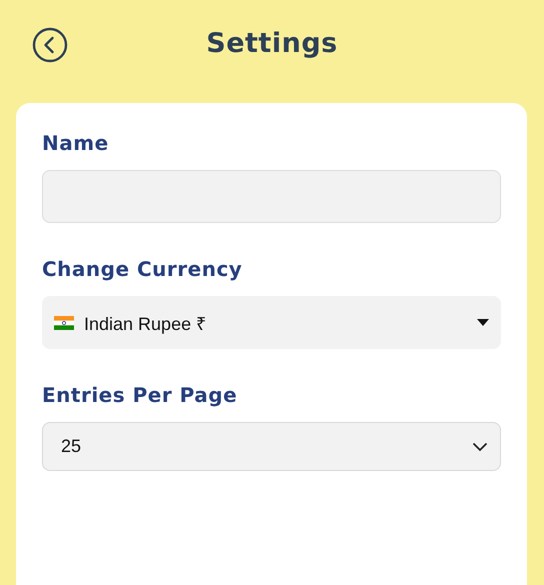 This screenshot has width=544, height=585. What do you see at coordinates (143, 269) in the screenshot?
I see `field-label: Change Currency` at bounding box center [143, 269].